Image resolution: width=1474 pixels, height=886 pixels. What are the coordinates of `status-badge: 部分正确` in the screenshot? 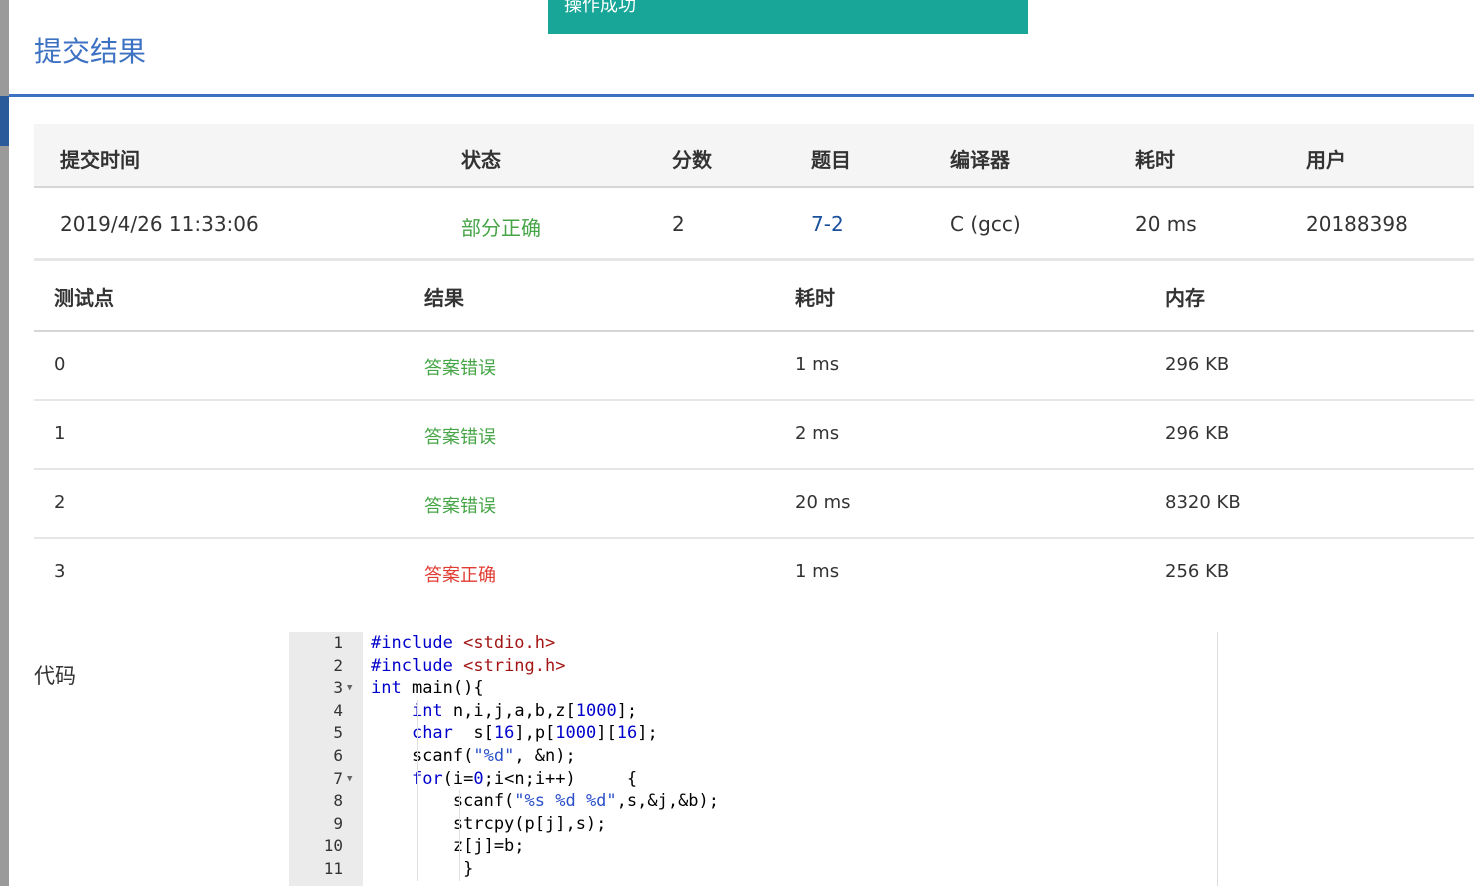 It's located at (501, 228).